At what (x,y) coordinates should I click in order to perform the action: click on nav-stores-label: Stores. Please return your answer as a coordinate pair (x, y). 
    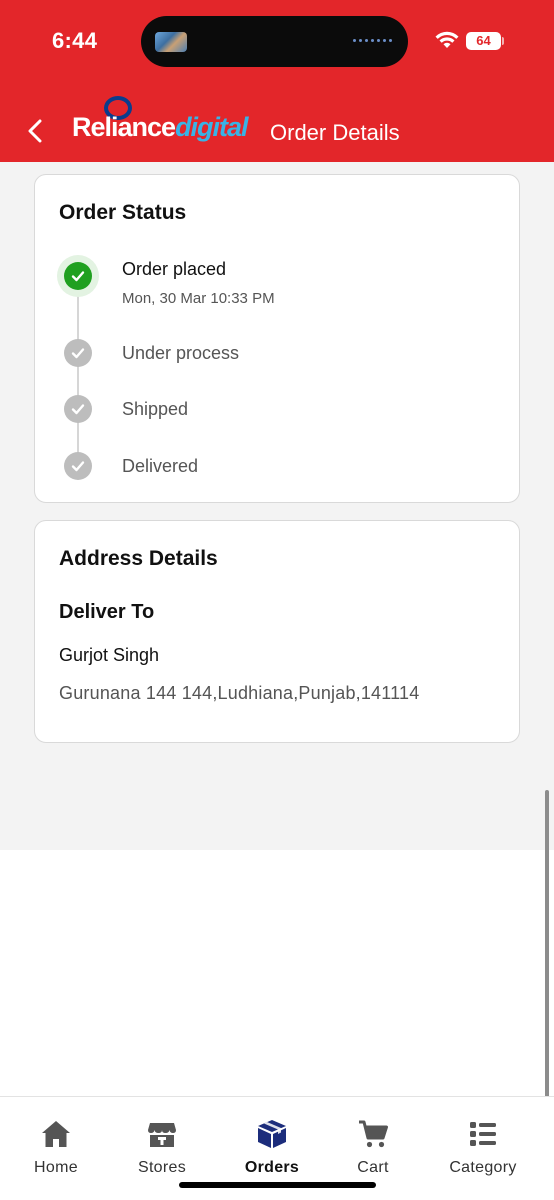
    Looking at the image, I should click on (162, 1167).